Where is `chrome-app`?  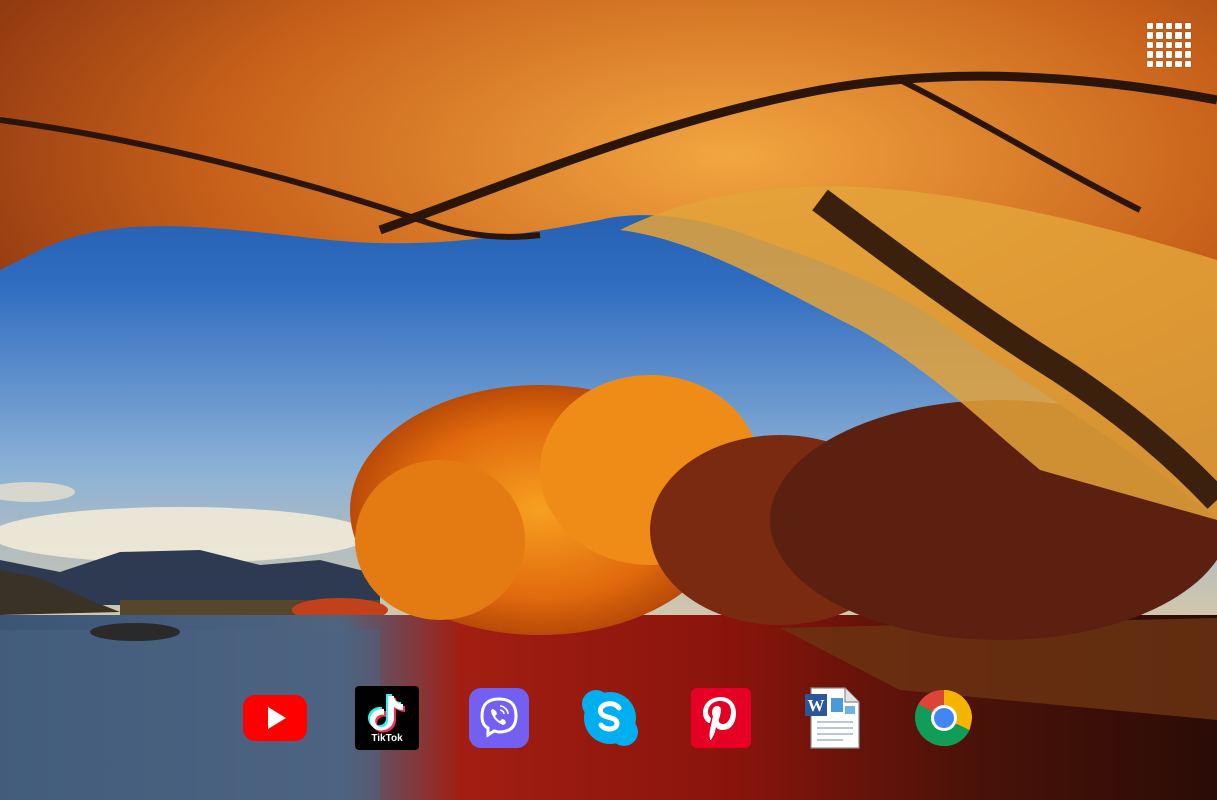 chrome-app is located at coordinates (944, 718).